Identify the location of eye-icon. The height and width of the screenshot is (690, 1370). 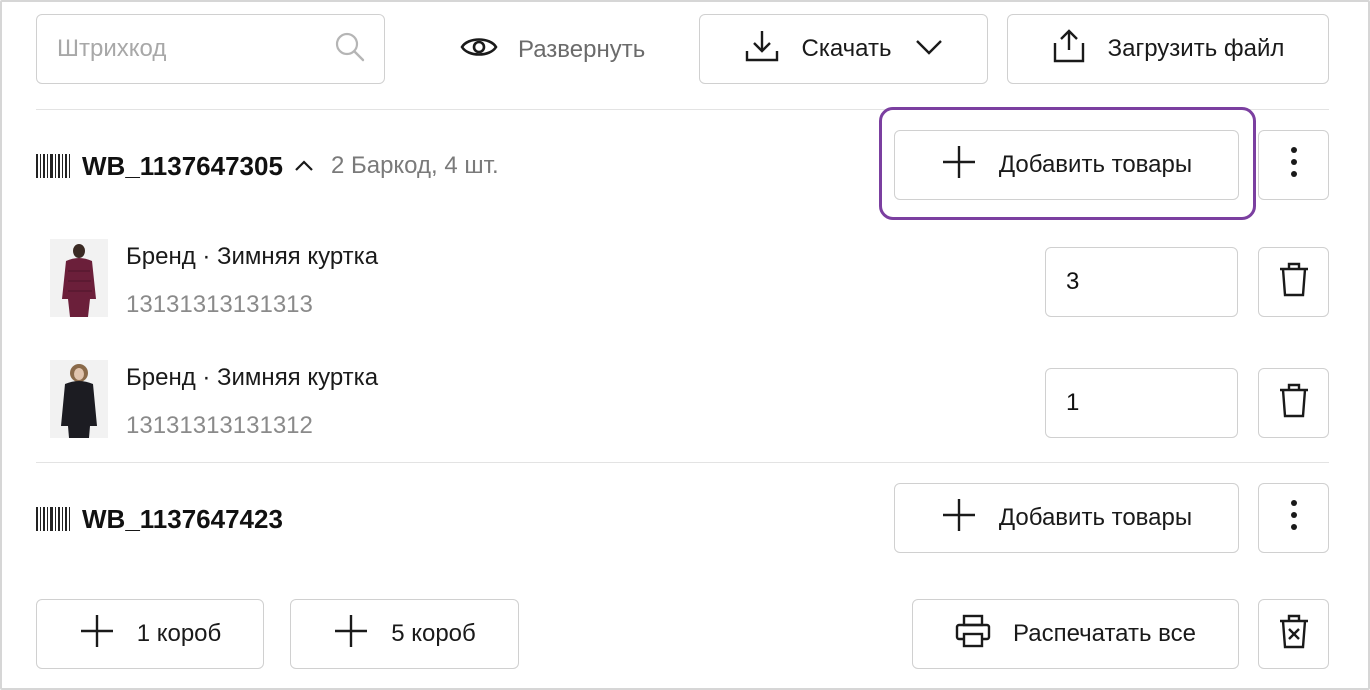
(479, 50).